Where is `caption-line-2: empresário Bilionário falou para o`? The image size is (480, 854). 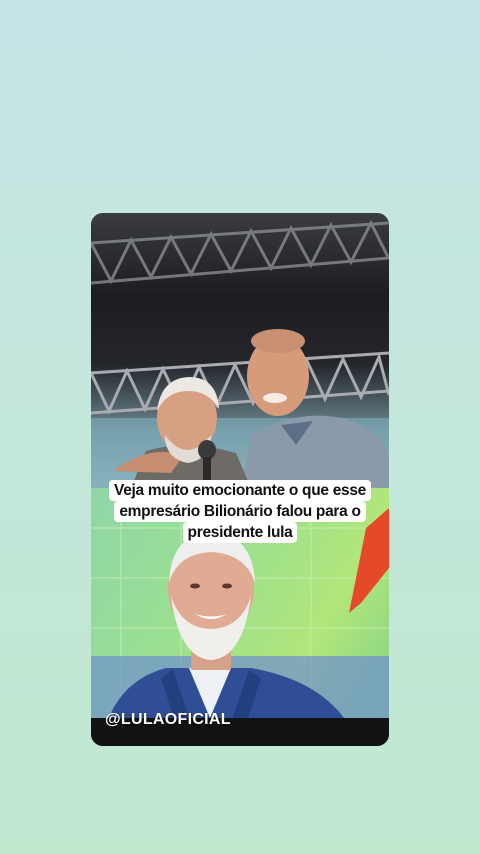
caption-line-2: empresário Bilionário falou para o is located at coordinates (240, 511).